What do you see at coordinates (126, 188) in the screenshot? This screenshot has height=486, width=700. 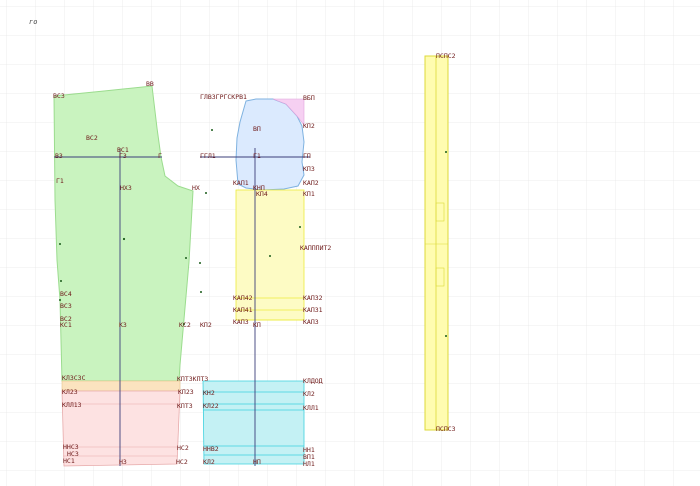 I see `label-nh3: НХ3` at bounding box center [126, 188].